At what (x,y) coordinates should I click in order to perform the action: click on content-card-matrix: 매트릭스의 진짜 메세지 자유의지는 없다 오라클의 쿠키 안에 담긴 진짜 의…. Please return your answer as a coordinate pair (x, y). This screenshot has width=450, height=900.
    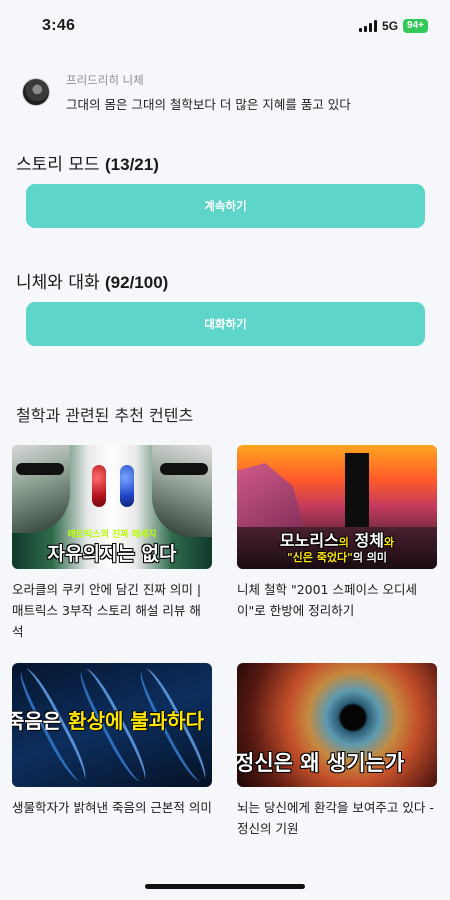
    Looking at the image, I should click on (112, 543).